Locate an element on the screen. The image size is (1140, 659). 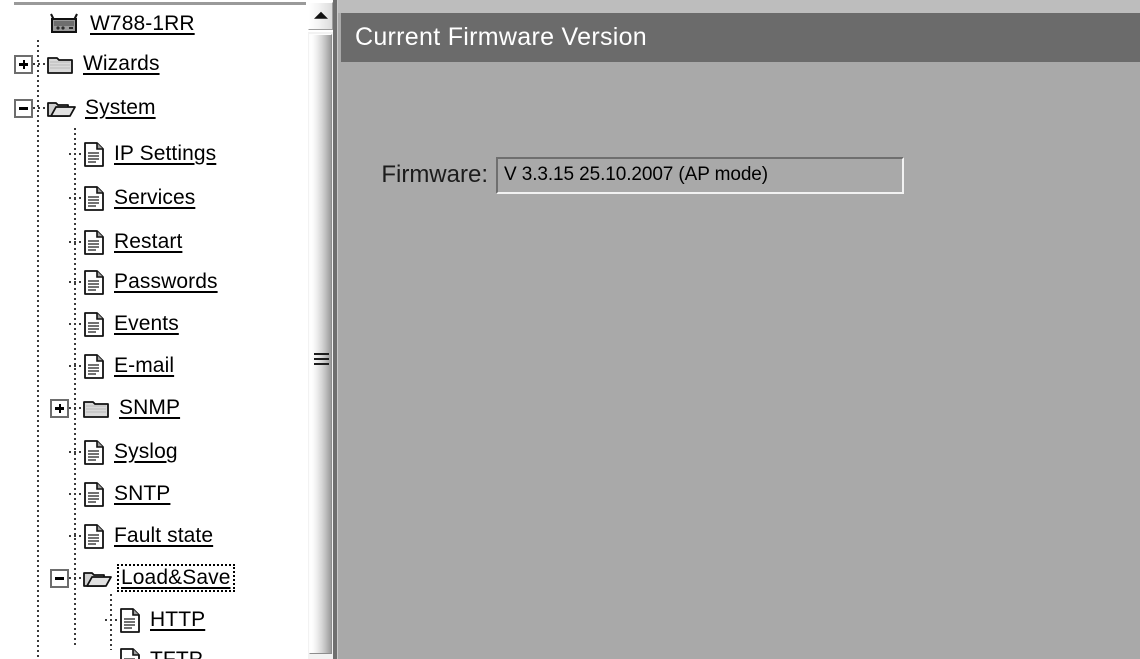
tree-item-label: SNTP is located at coordinates (142, 494).